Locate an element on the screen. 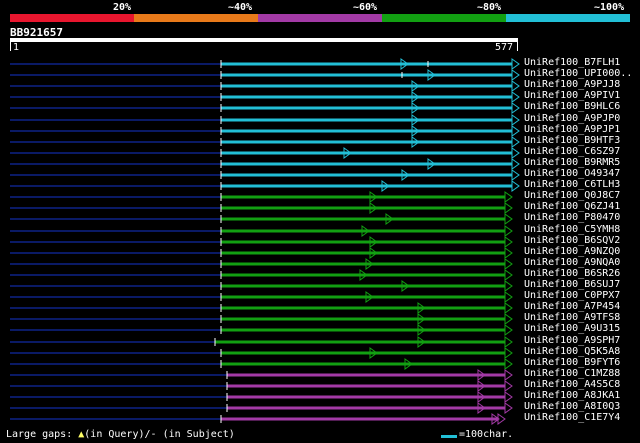  gap-legend-prefix: Large gaps: is located at coordinates (42, 434).